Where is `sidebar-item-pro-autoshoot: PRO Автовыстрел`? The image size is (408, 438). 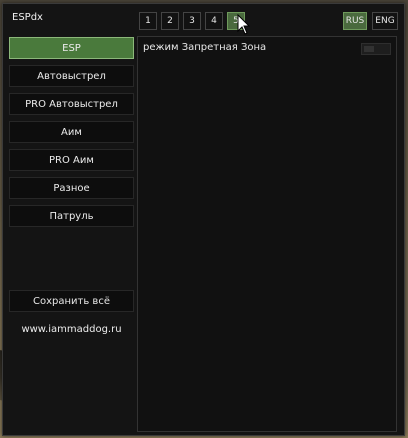
sidebar-item-pro-autoshoot: PRO Автовыстрел is located at coordinates (71, 104).